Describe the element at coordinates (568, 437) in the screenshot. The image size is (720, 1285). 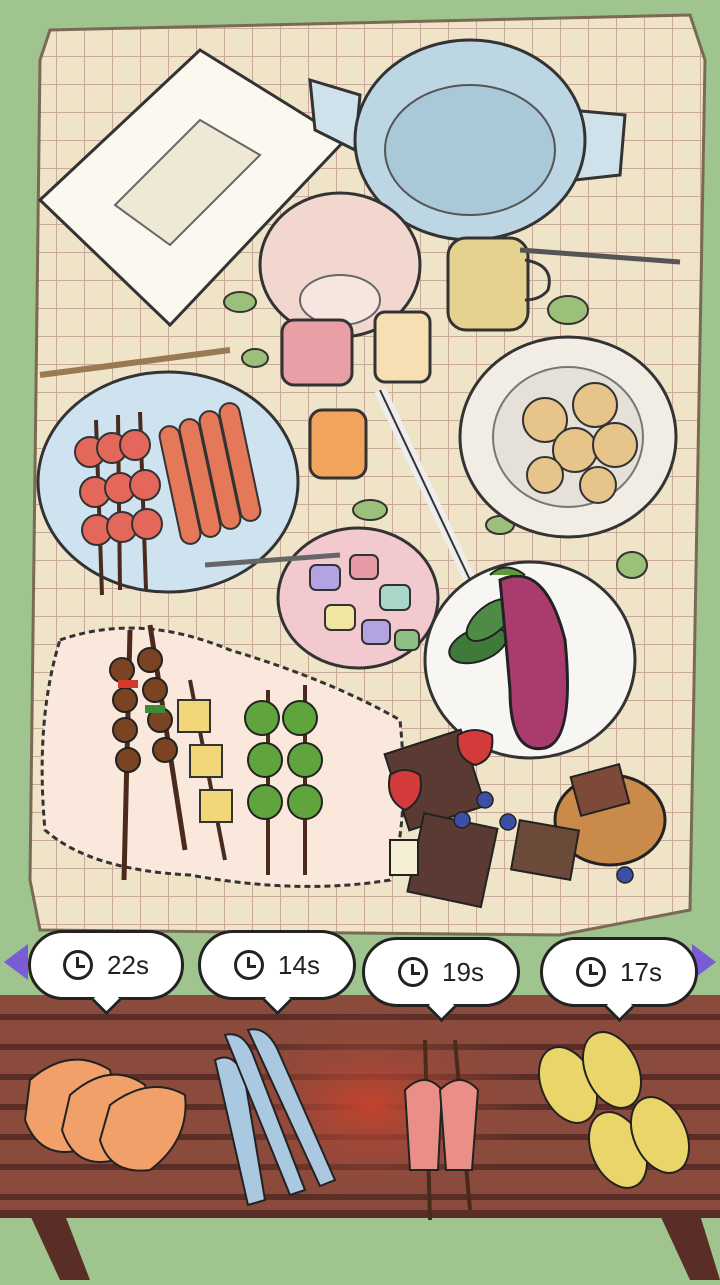
I see `lotus-root-plate` at that location.